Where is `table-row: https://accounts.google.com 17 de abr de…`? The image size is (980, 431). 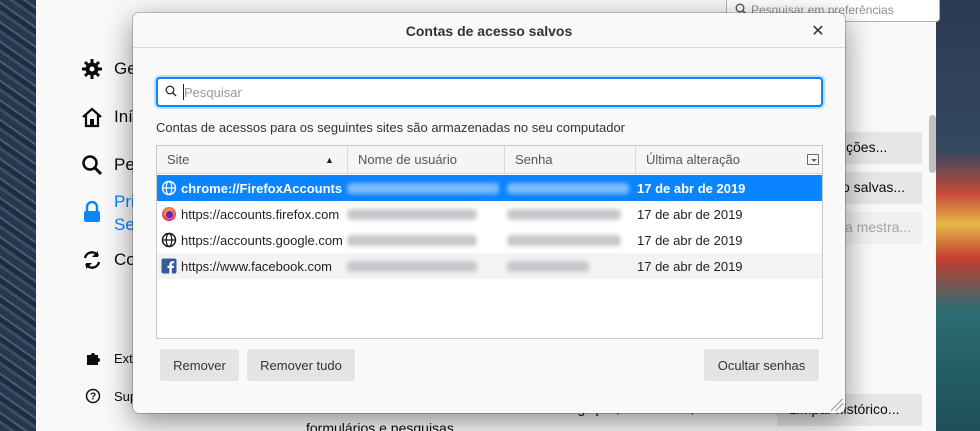
table-row: https://accounts.google.com 17 de abr de… is located at coordinates (489, 240).